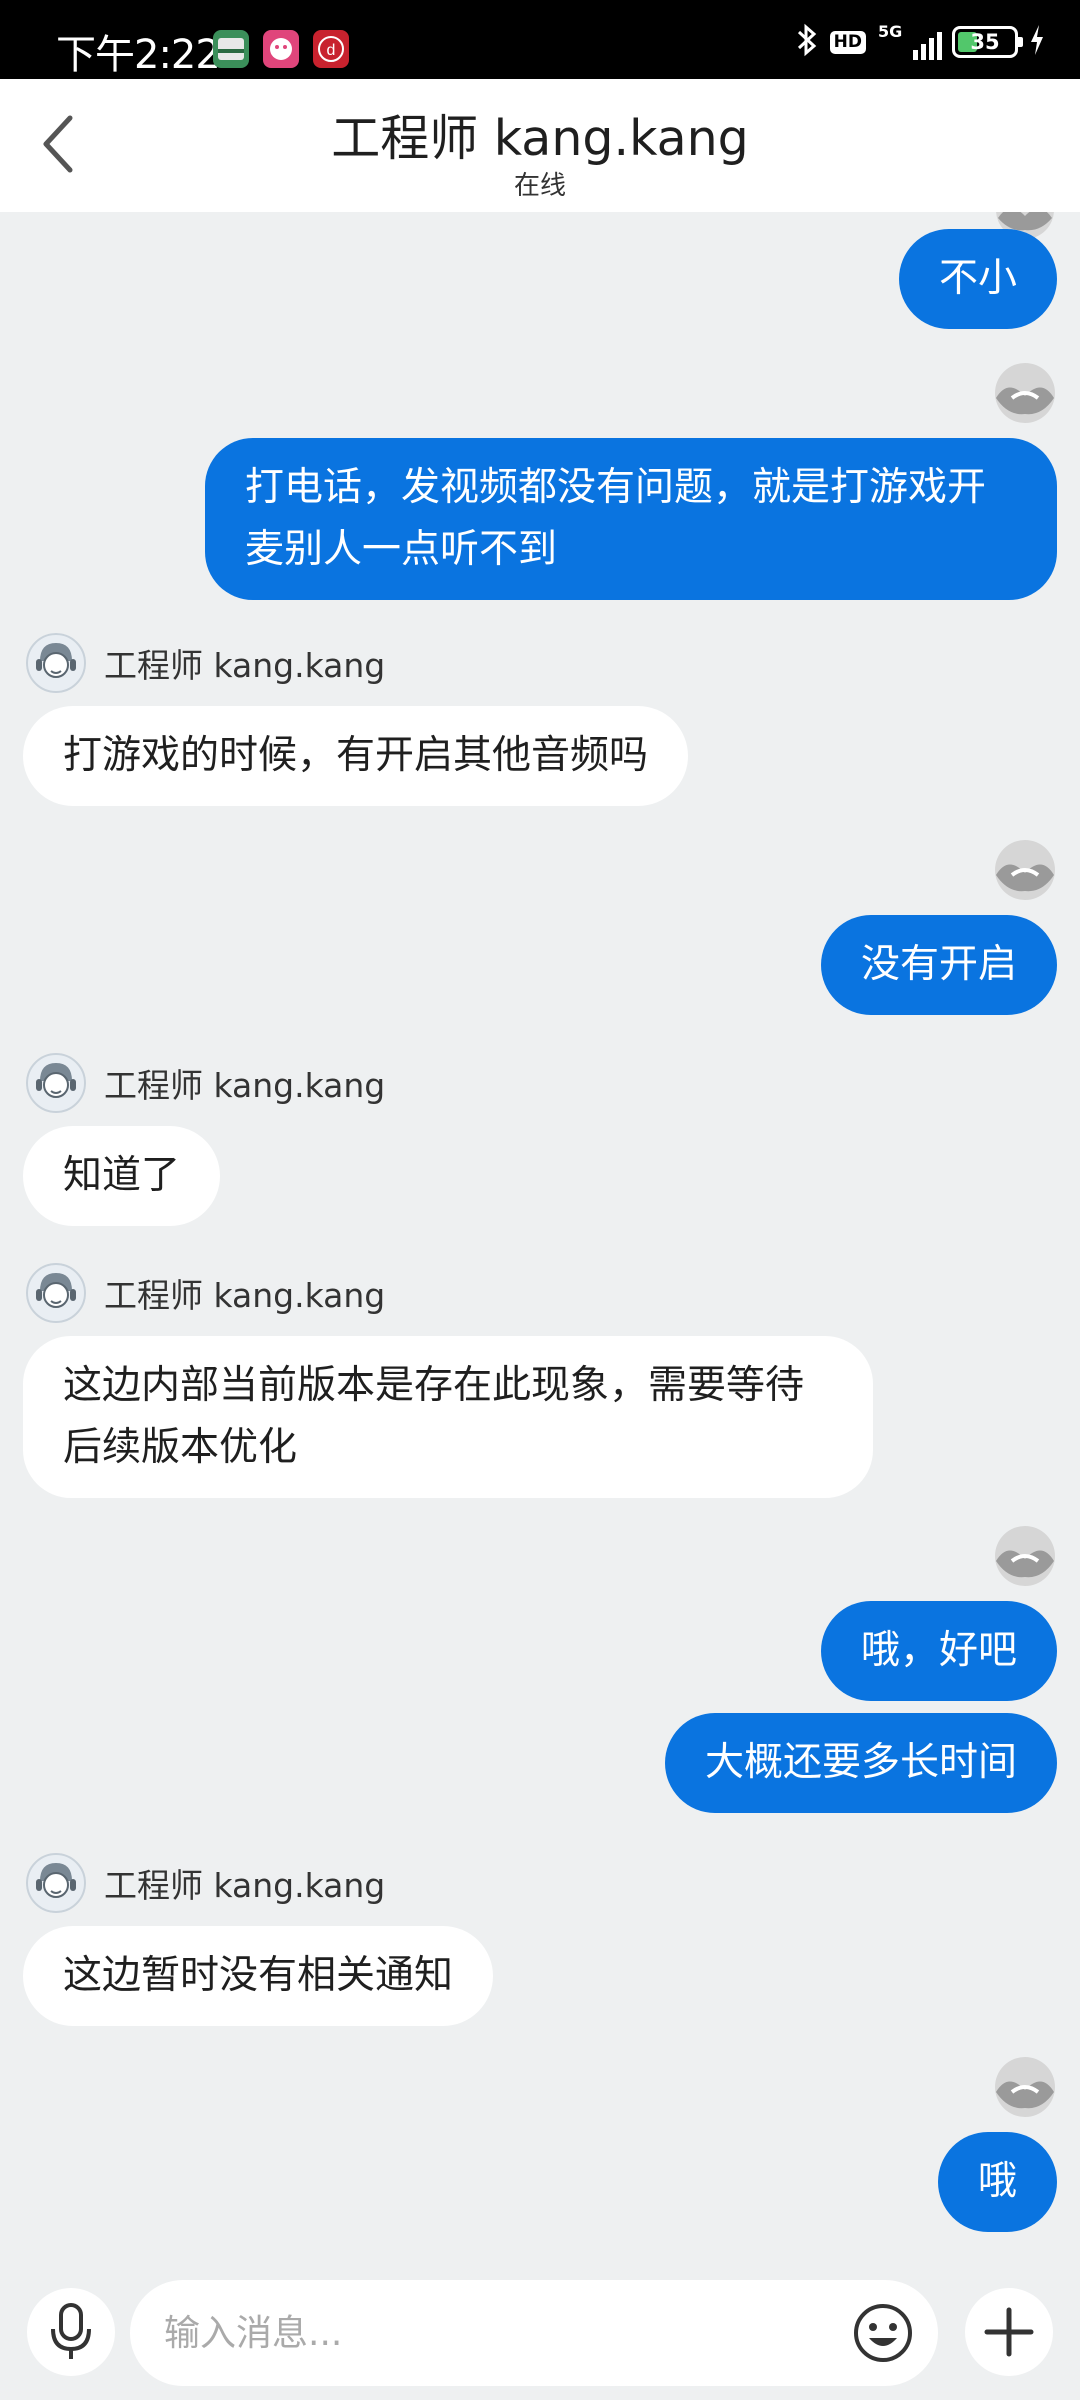  What do you see at coordinates (1037, 42) in the screenshot?
I see `charging-icon` at bounding box center [1037, 42].